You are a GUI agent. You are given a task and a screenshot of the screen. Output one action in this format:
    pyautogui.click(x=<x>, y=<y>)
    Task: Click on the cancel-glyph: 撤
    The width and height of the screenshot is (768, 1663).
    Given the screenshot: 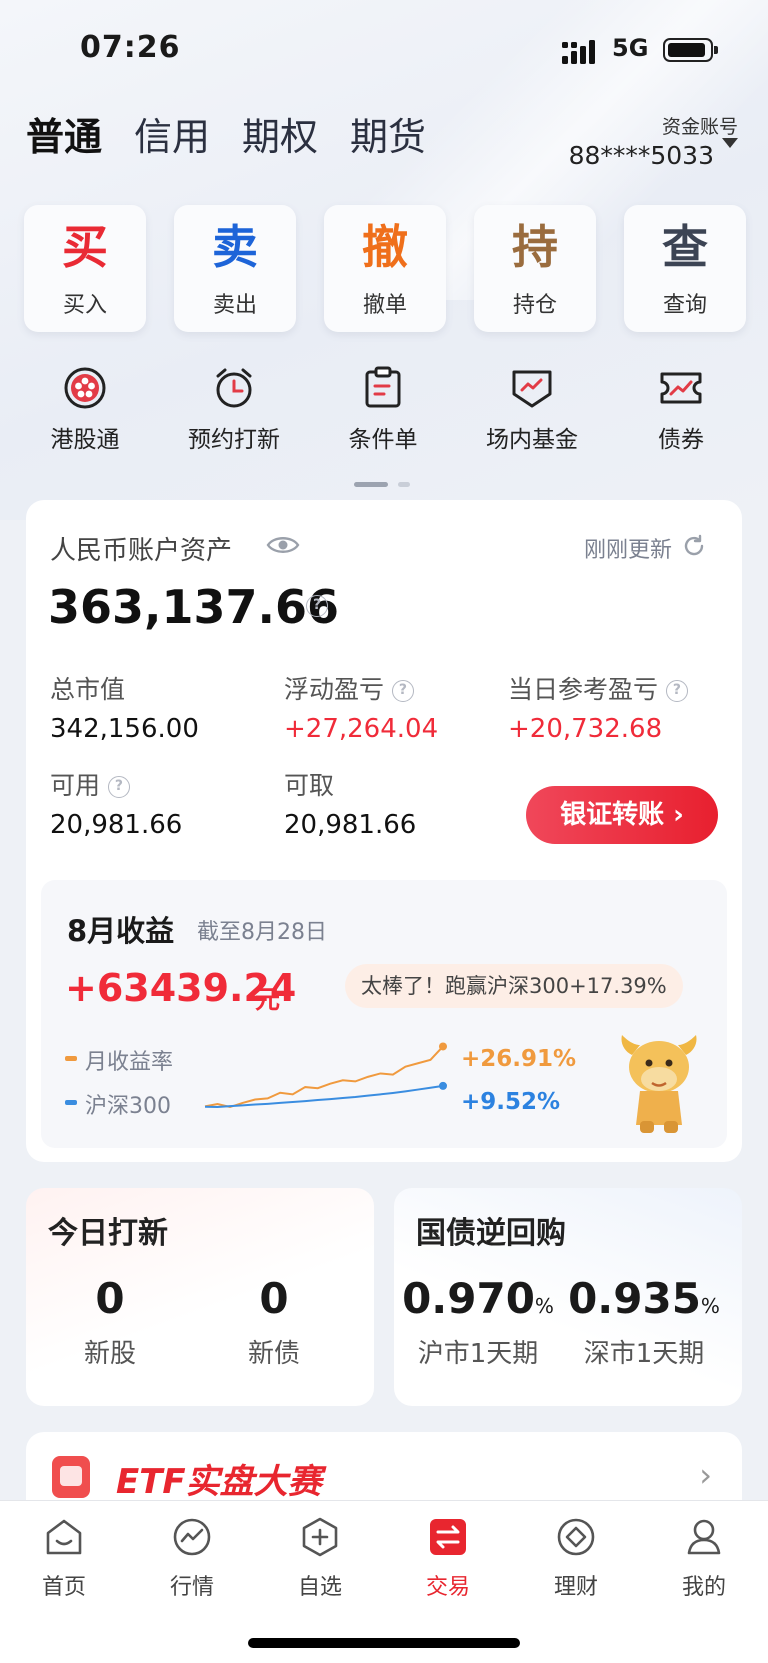 What is the action you would take?
    pyautogui.click(x=385, y=247)
    